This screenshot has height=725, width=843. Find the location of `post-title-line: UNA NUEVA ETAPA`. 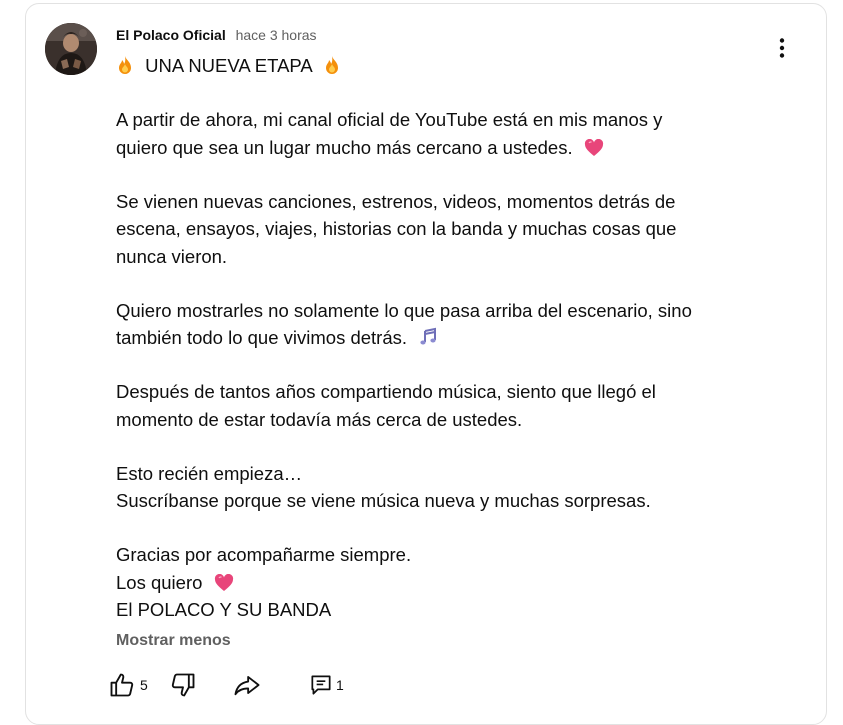

post-title-line: UNA NUEVA ETAPA is located at coordinates (436, 66).